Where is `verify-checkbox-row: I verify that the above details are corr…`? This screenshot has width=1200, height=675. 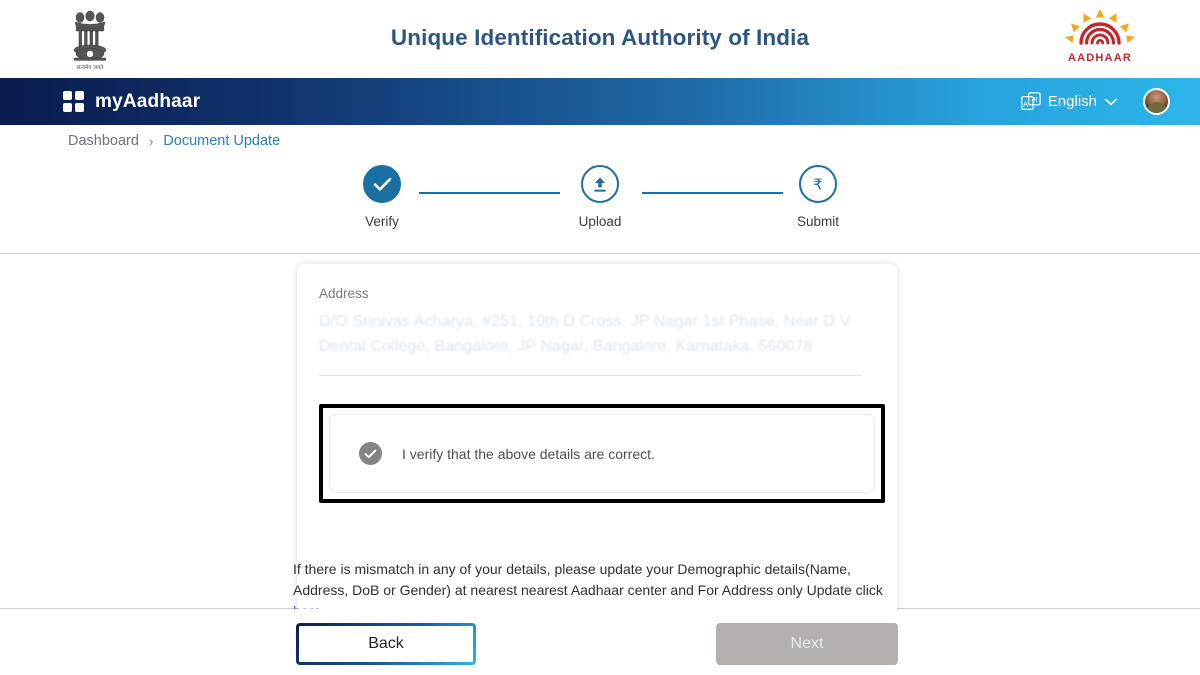
verify-checkbox-row: I verify that the above details are corr… is located at coordinates (602, 453).